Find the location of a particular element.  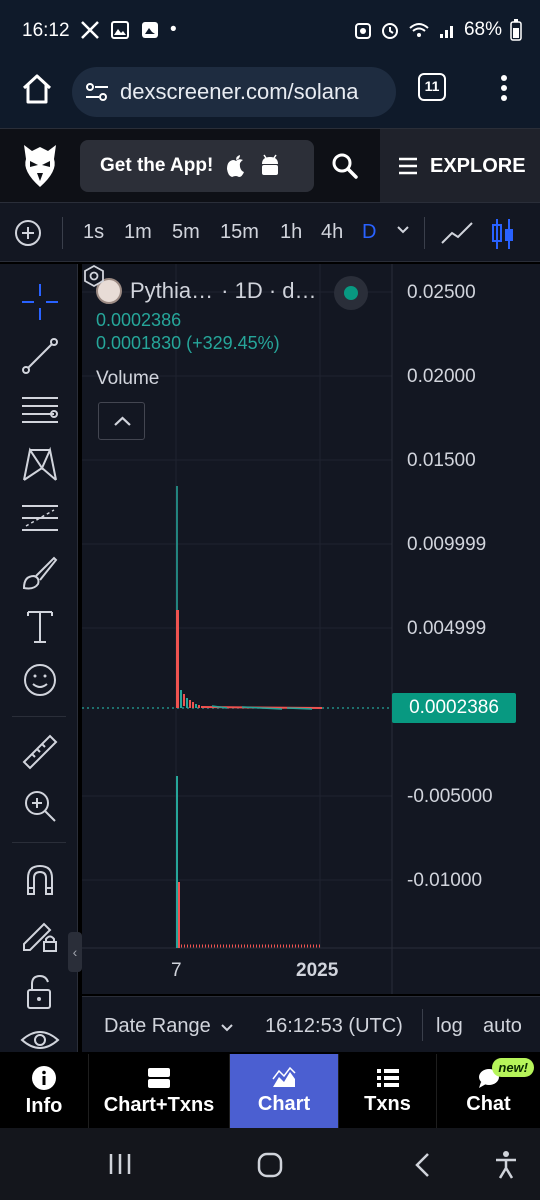

home-nav-icon is located at coordinates (270, 1165).